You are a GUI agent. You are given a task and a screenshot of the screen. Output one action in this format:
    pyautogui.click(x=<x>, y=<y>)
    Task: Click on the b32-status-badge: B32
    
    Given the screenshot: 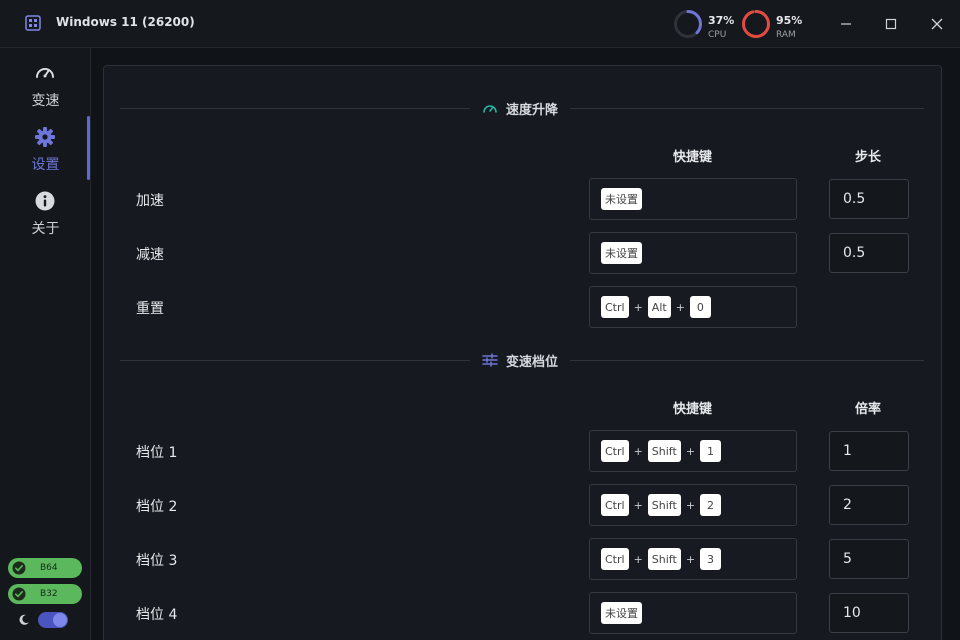 What is the action you would take?
    pyautogui.click(x=45, y=594)
    